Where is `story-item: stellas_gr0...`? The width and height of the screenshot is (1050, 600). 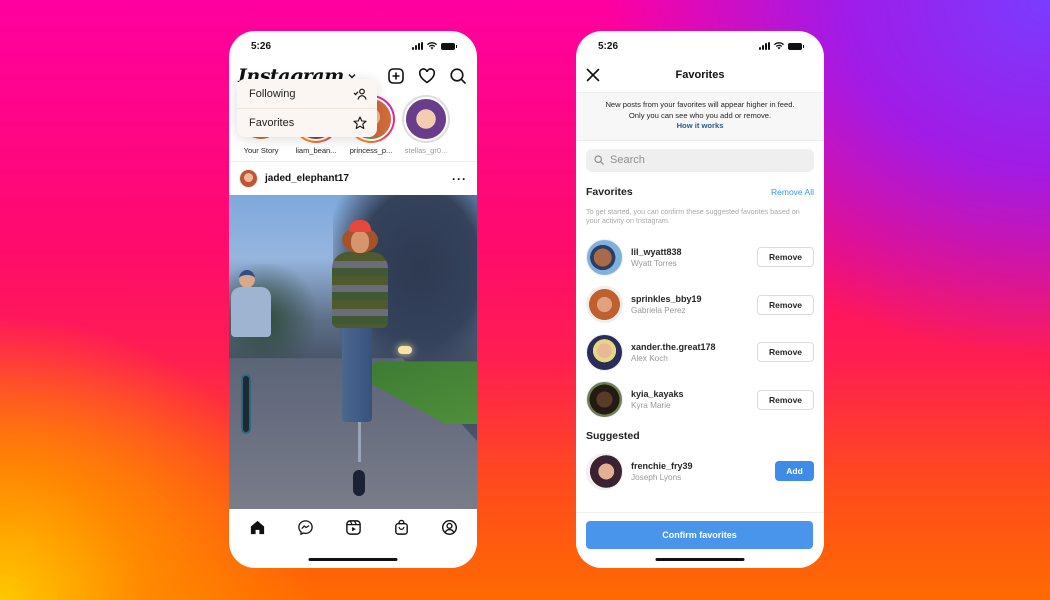
story-item: stellas_gr0... is located at coordinates (426, 128).